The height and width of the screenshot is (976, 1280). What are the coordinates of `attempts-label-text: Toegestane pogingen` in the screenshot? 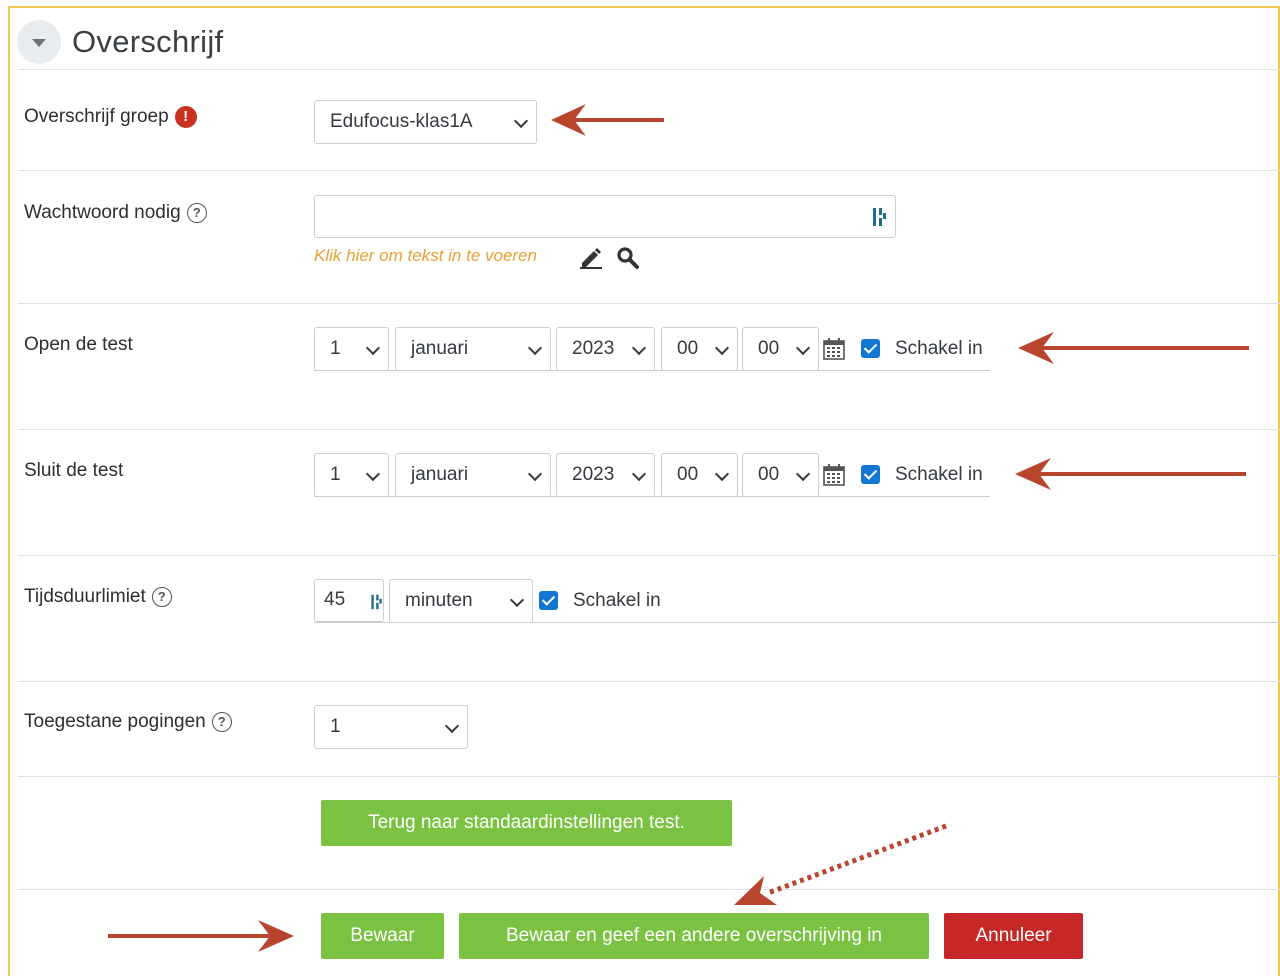 It's located at (115, 721).